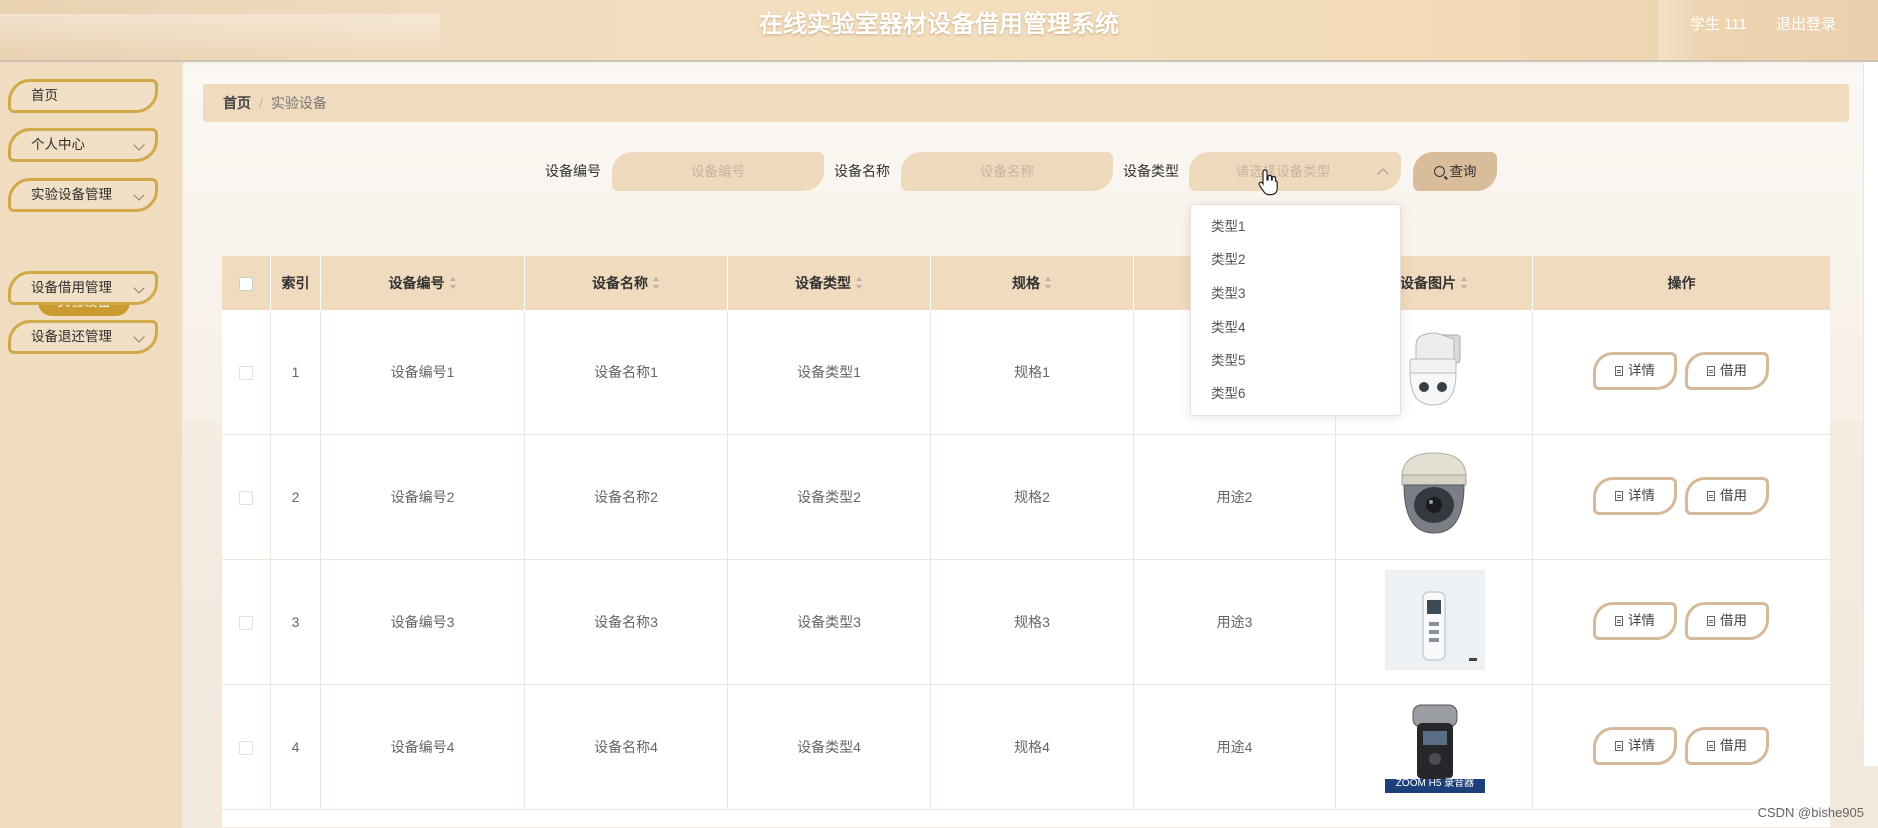  I want to click on table-row: 2 设备编号2 设备名称2 设备类型2 规格2 用途2 详情 借用, so click(1026, 497).